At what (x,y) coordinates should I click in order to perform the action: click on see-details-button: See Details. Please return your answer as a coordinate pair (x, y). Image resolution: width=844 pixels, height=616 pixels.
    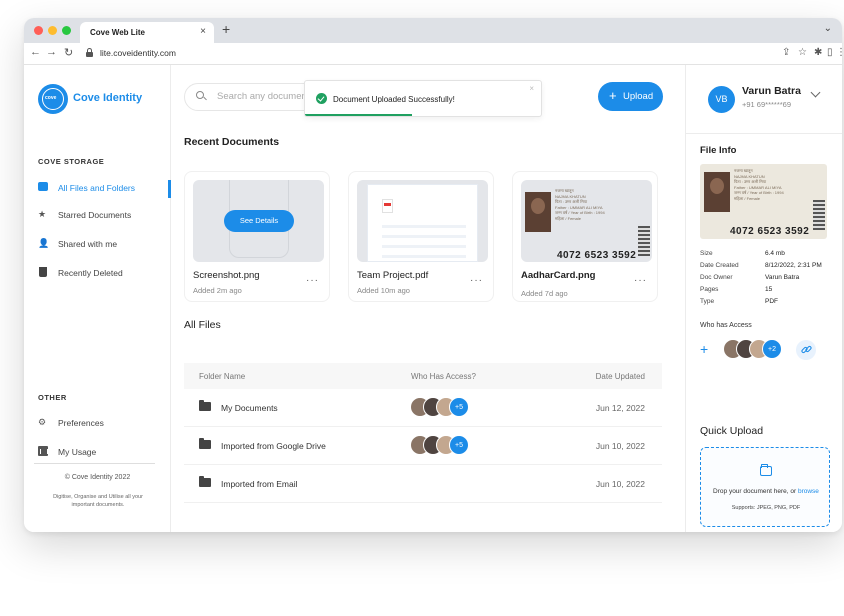
    Looking at the image, I should click on (259, 221).